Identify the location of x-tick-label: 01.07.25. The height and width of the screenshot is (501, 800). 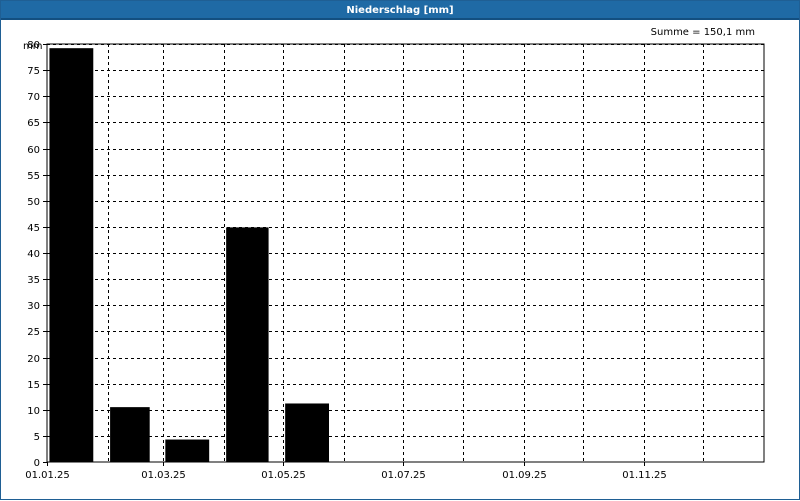
(403, 475).